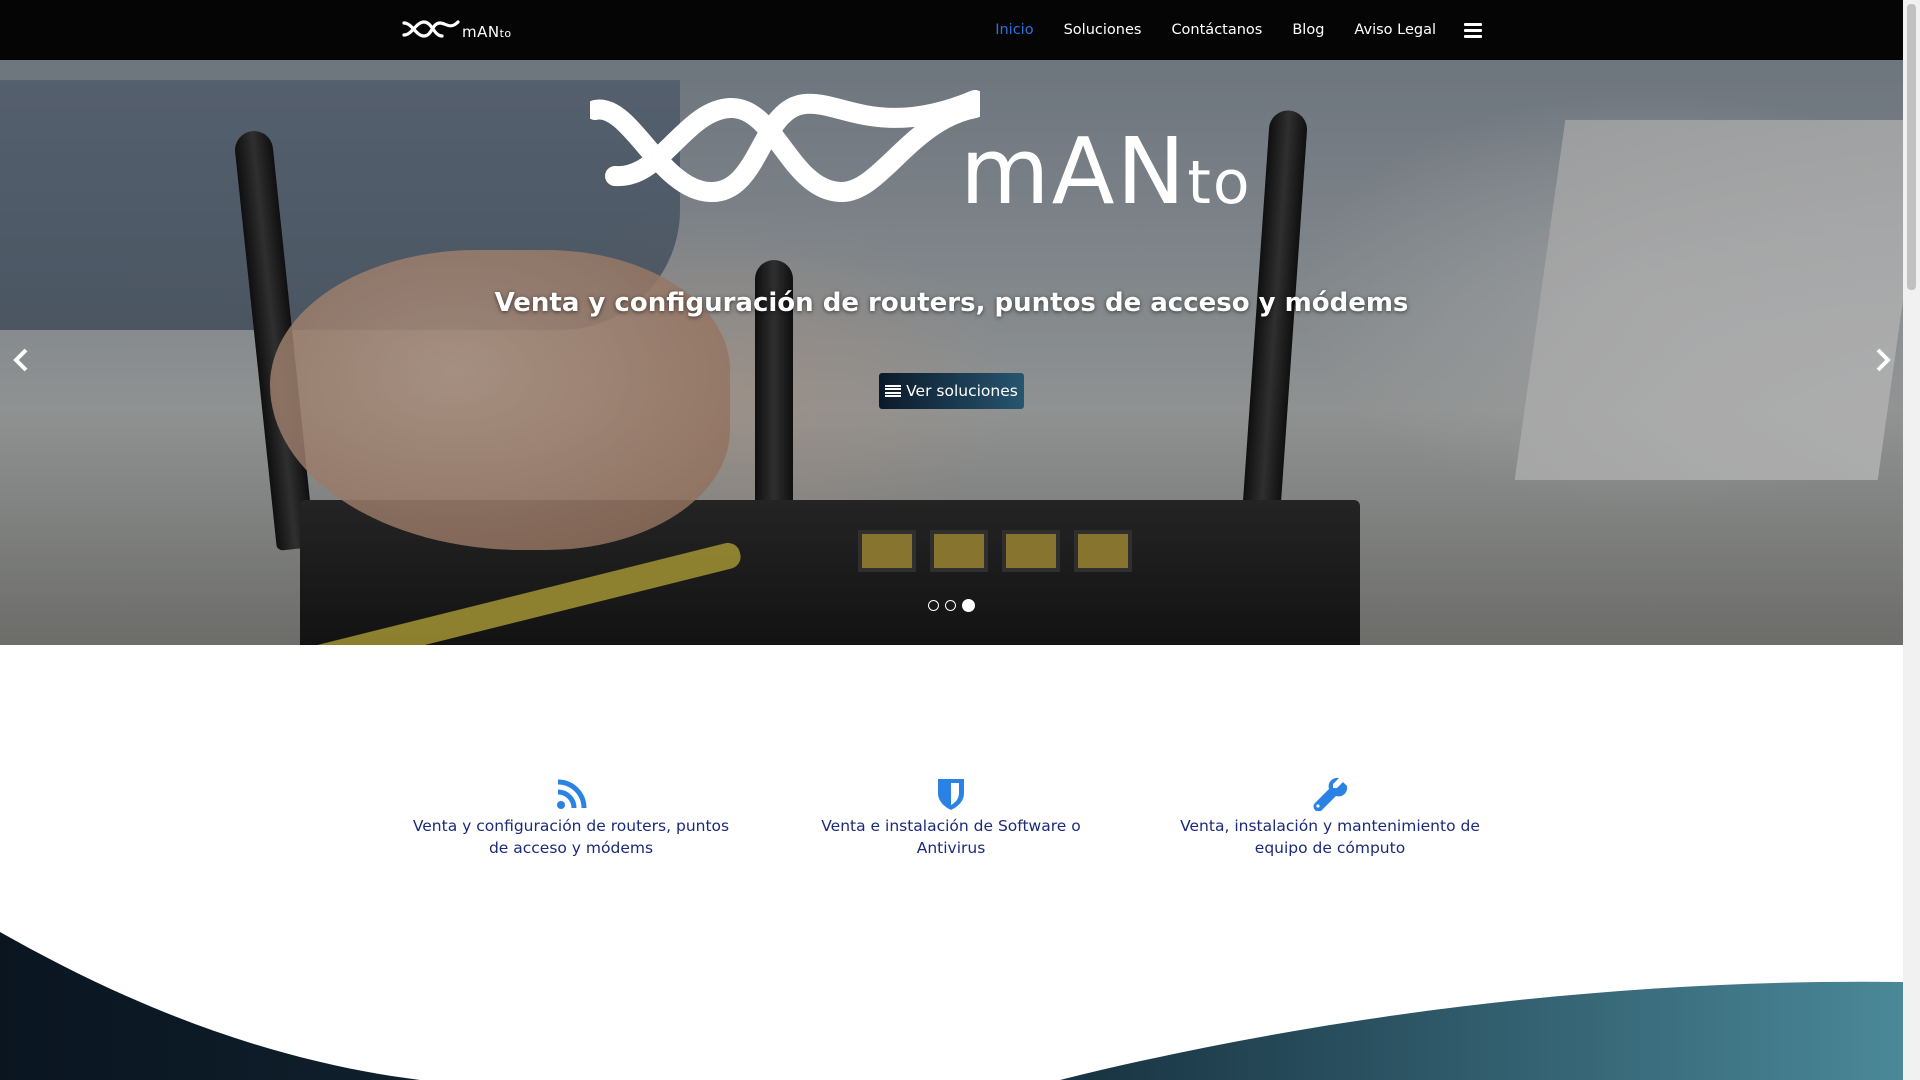 This screenshot has width=1920, height=1080. I want to click on hero-logo: mANto, so click(917, 155).